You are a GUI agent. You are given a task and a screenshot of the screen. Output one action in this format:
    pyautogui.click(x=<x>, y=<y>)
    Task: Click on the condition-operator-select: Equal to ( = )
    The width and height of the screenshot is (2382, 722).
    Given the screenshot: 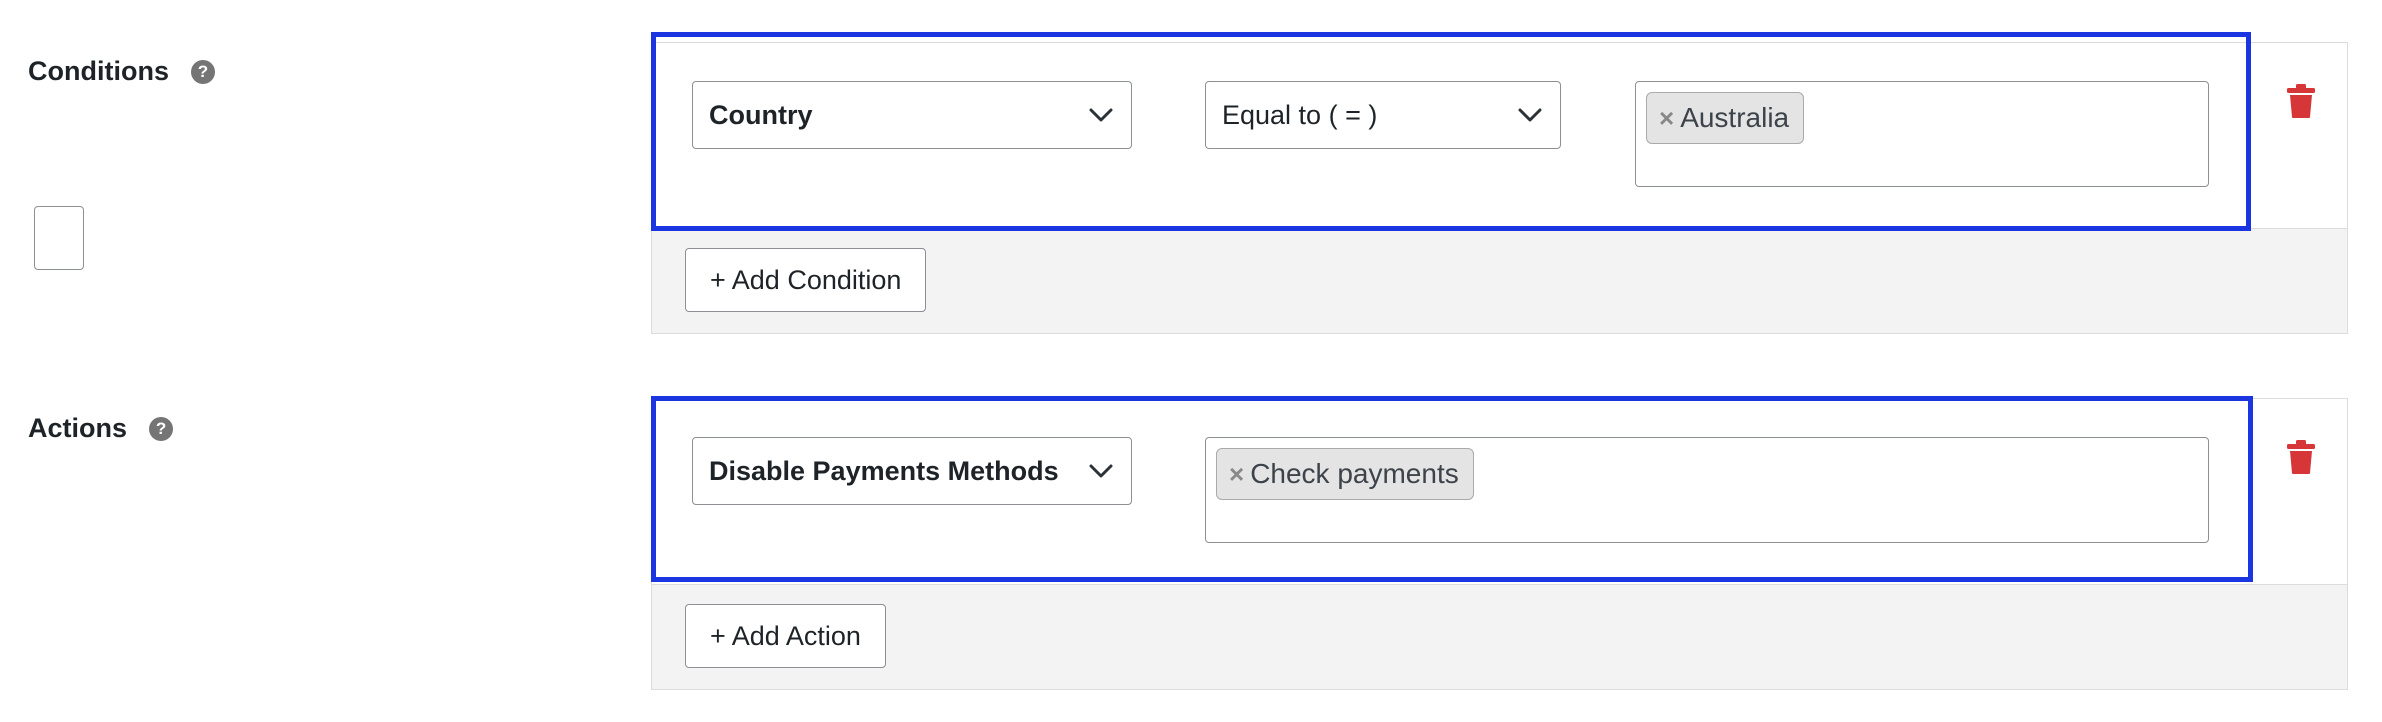 What is the action you would take?
    pyautogui.click(x=1383, y=115)
    